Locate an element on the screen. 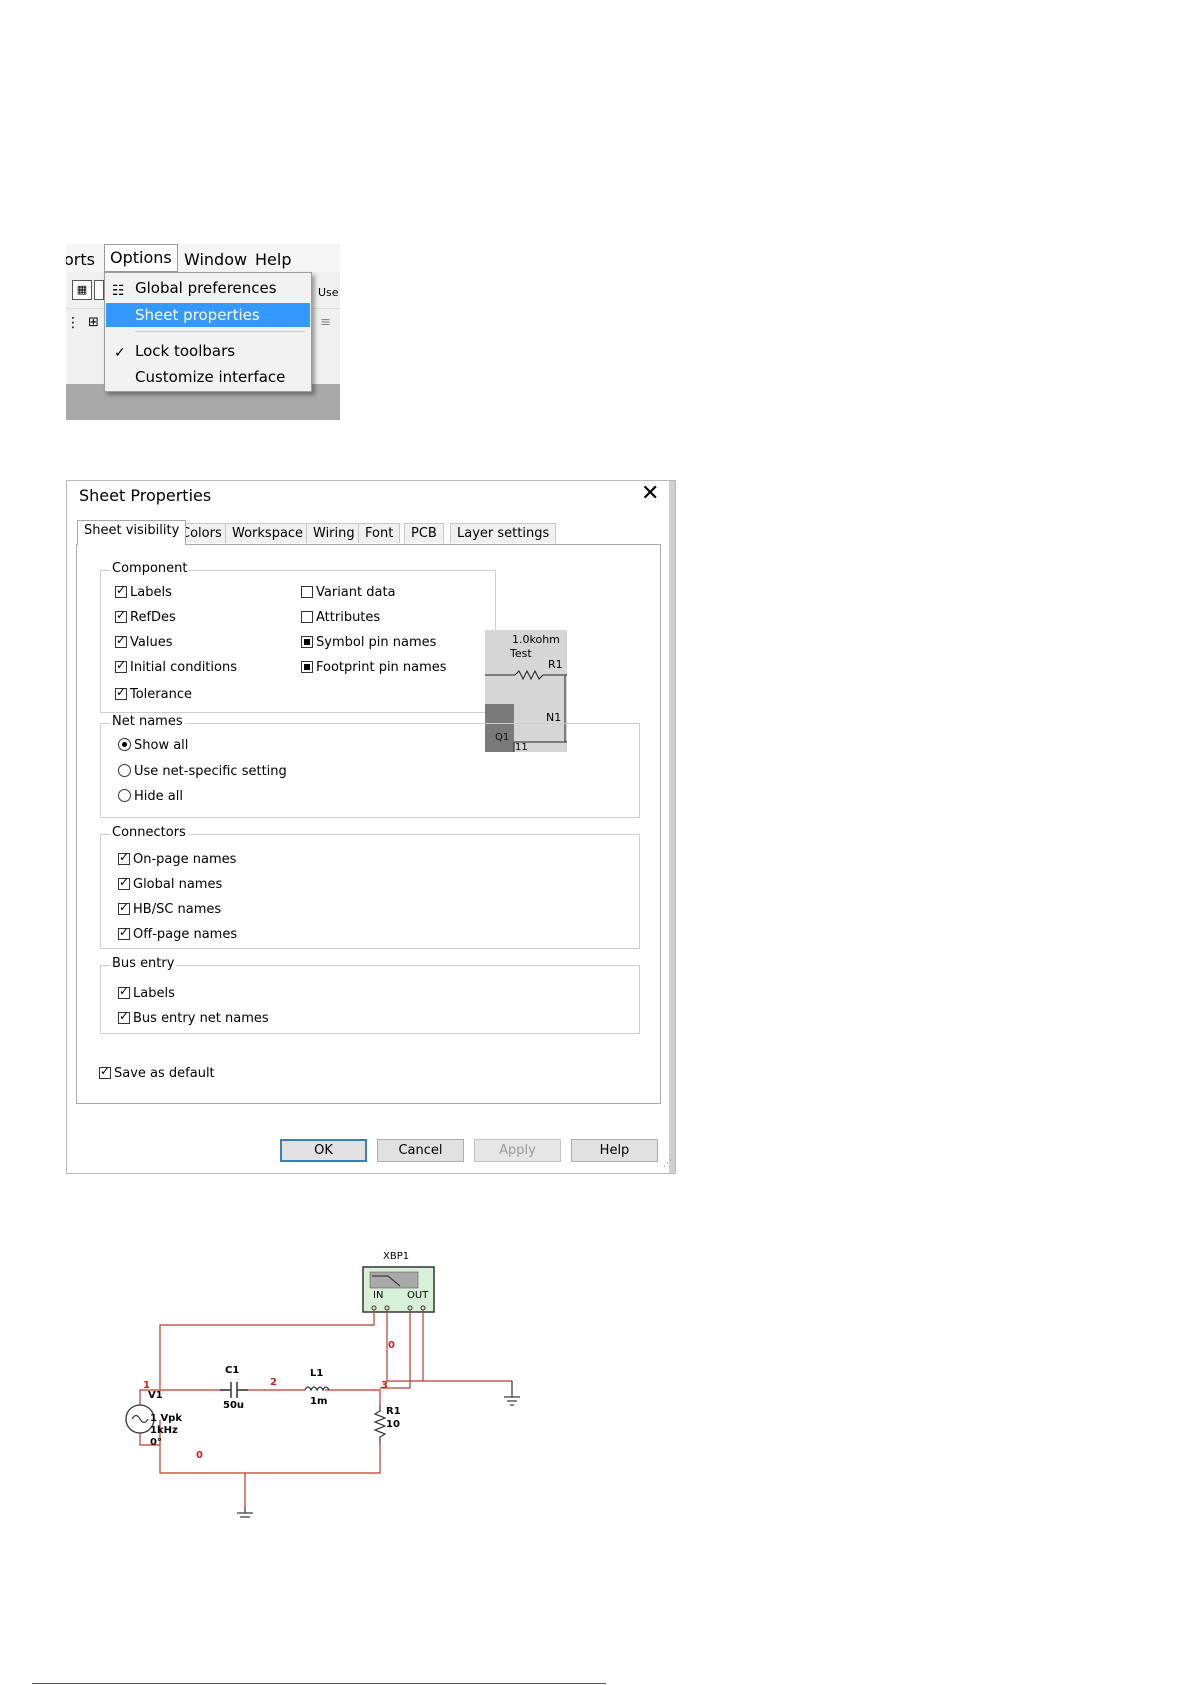 Image resolution: width=1191 pixels, height=1685 pixels. ok-button: OK is located at coordinates (323, 1150).